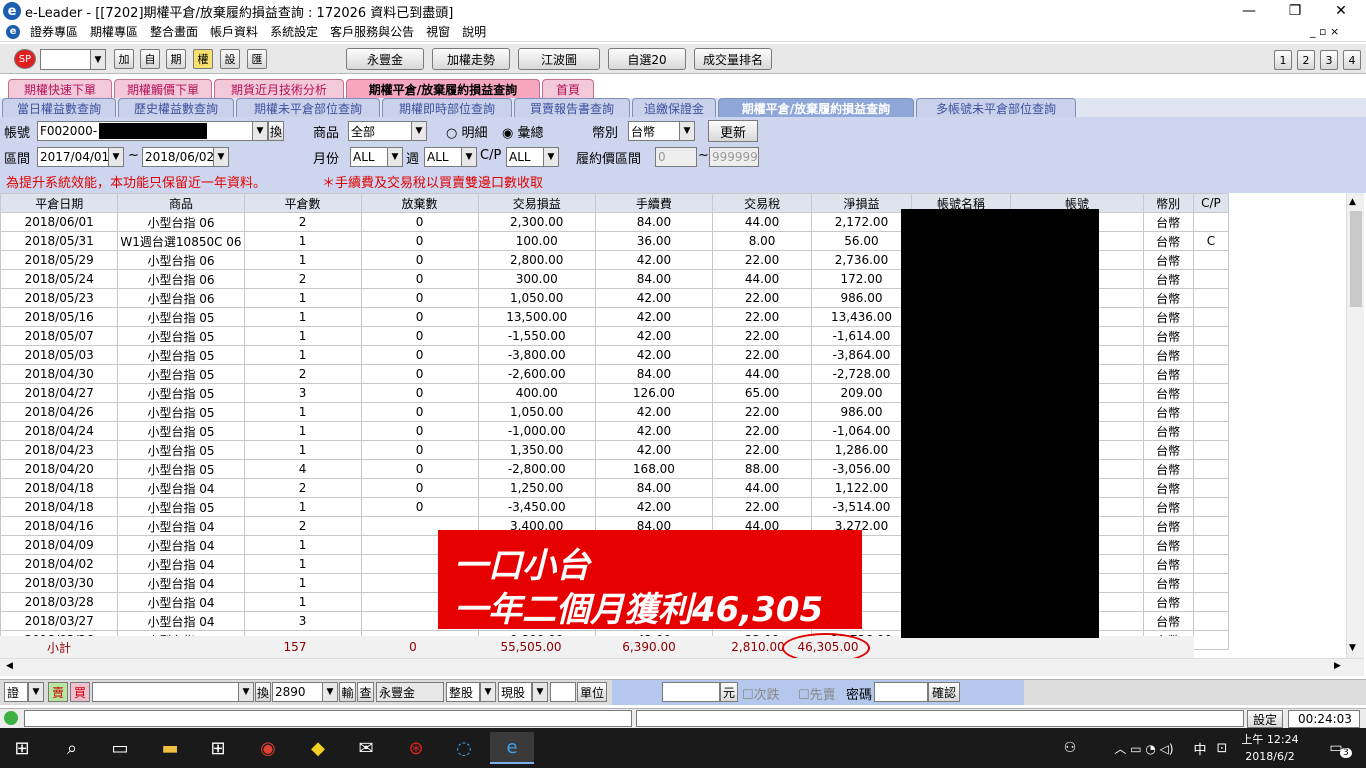 The height and width of the screenshot is (768, 1366). Describe the element at coordinates (1336, 748) in the screenshot. I see `notification-icon: ▭ 3` at that location.